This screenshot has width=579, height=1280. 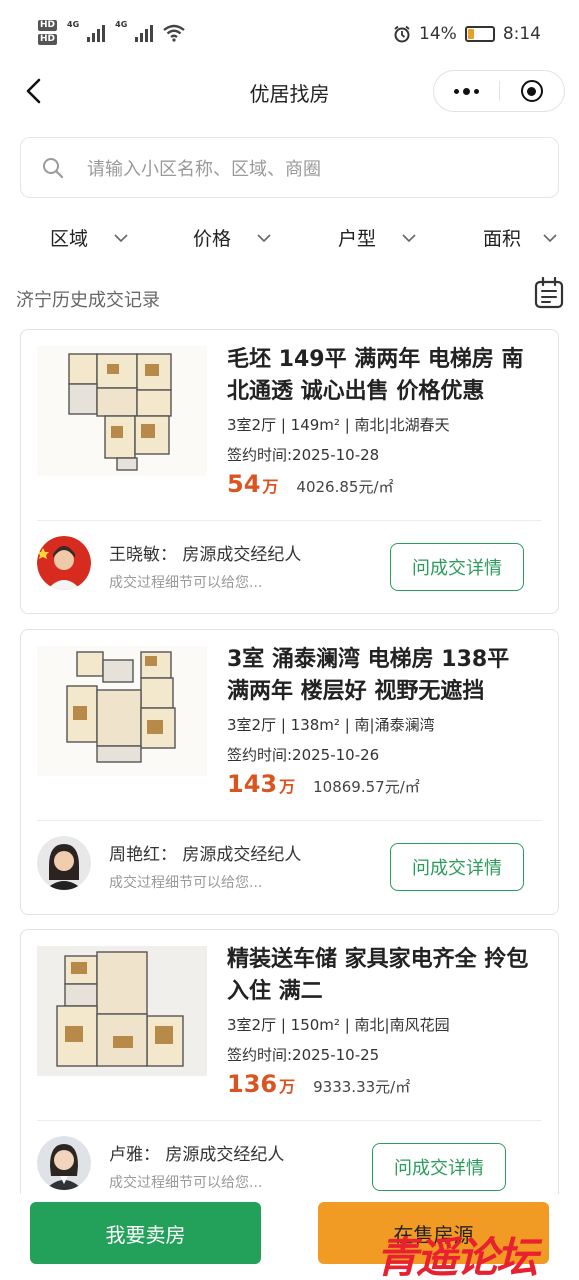 What do you see at coordinates (377, 237) in the screenshot?
I see `filter-layout: 户型` at bounding box center [377, 237].